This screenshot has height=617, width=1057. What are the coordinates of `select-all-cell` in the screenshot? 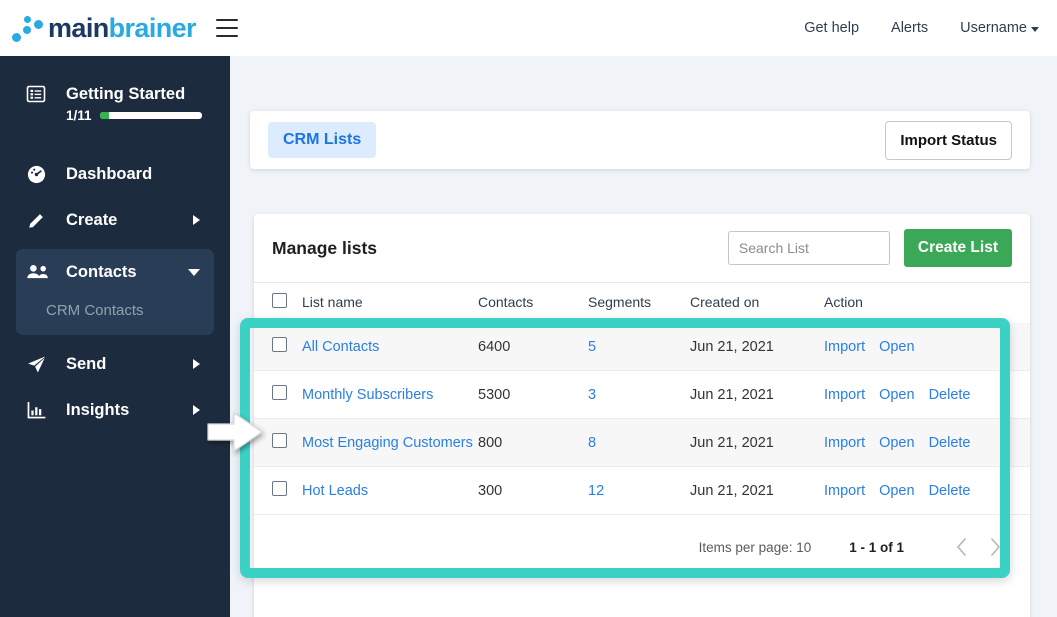 It's located at (278, 302).